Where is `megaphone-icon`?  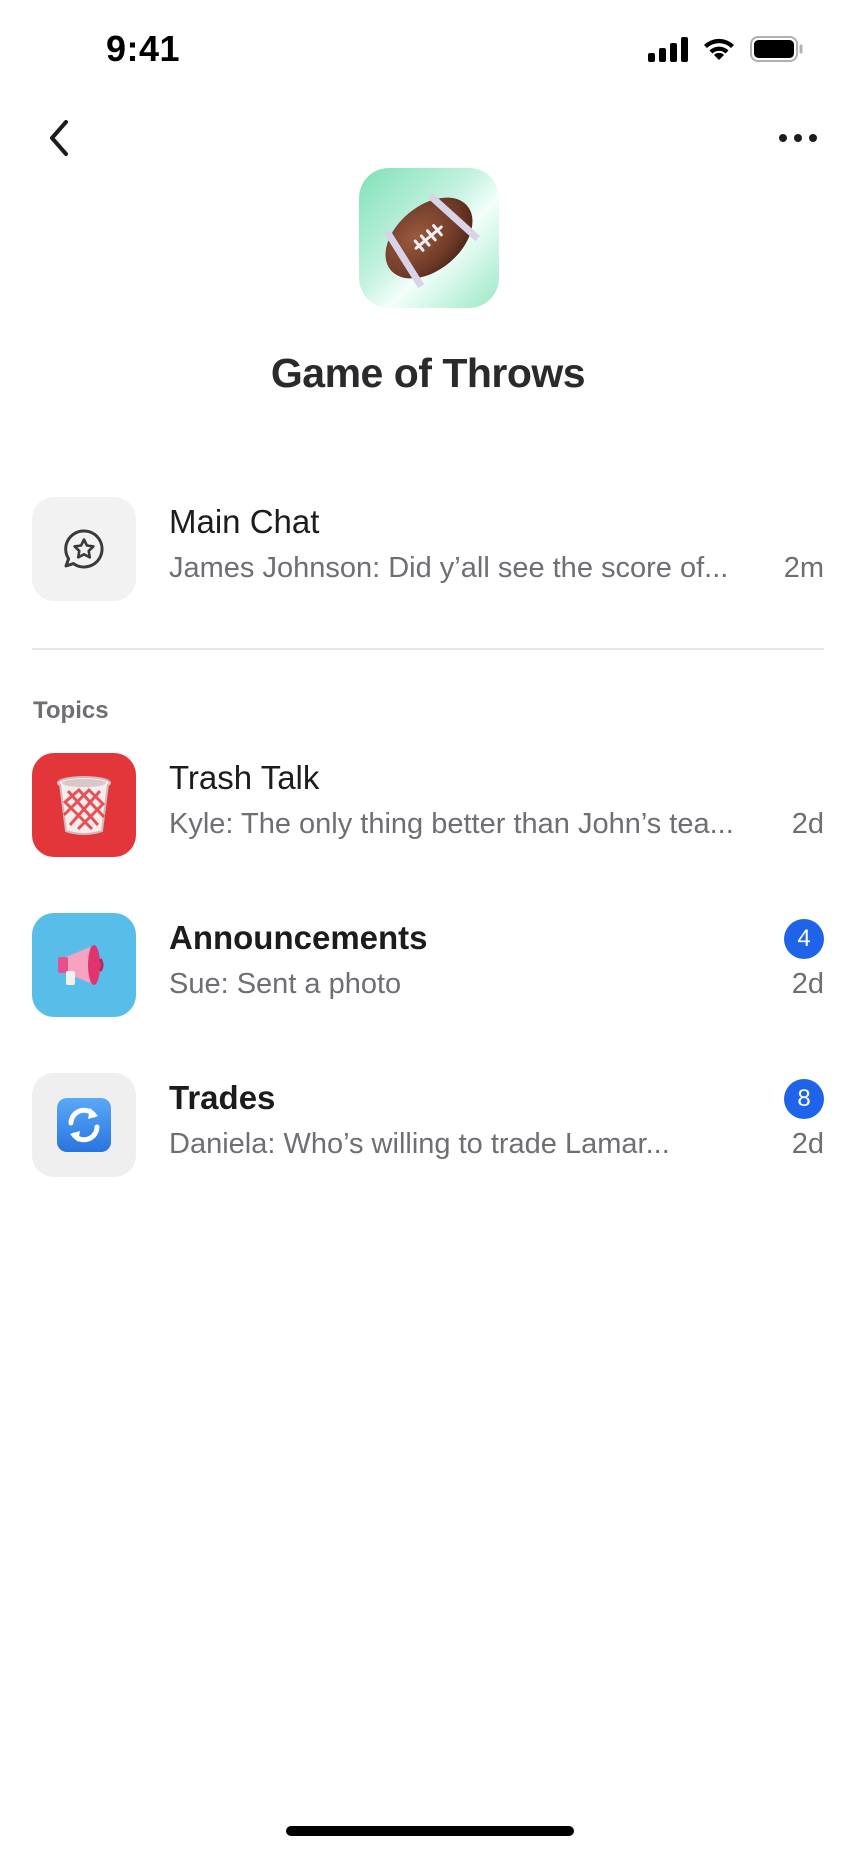 megaphone-icon is located at coordinates (84, 965).